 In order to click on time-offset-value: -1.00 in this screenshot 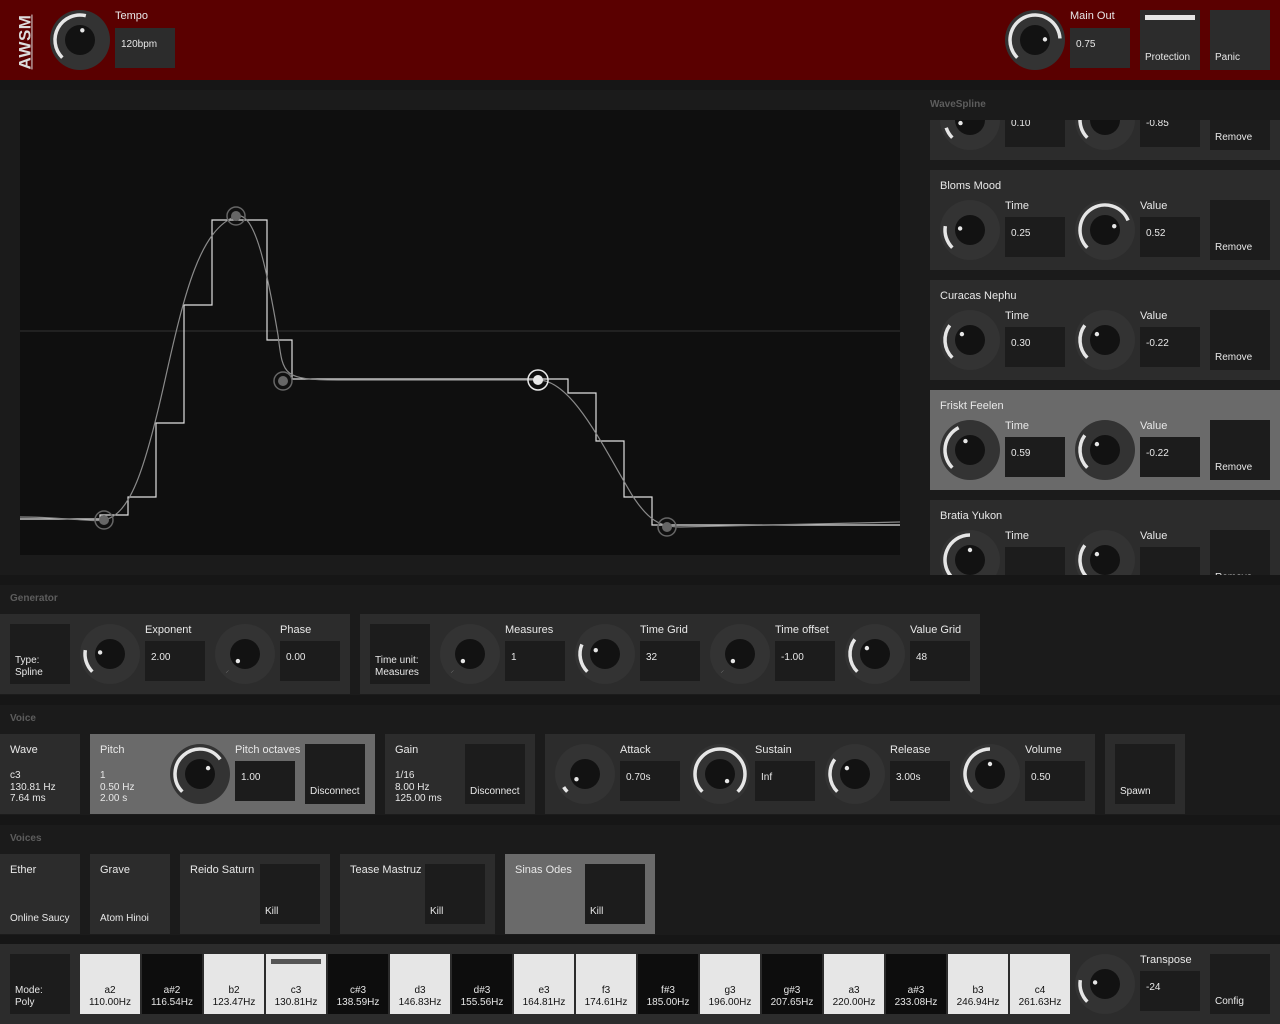, I will do `click(805, 661)`.